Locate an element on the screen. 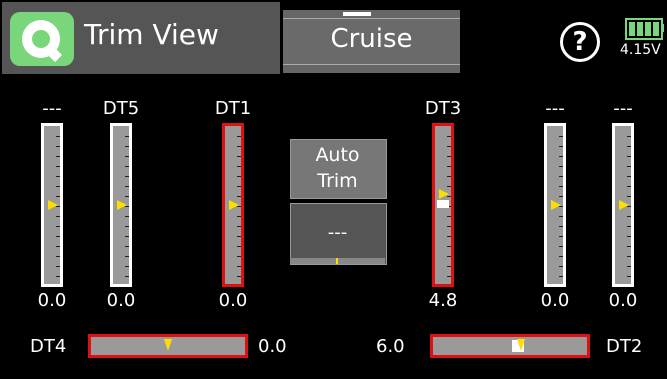  htrim-track-dt4 is located at coordinates (168, 346).